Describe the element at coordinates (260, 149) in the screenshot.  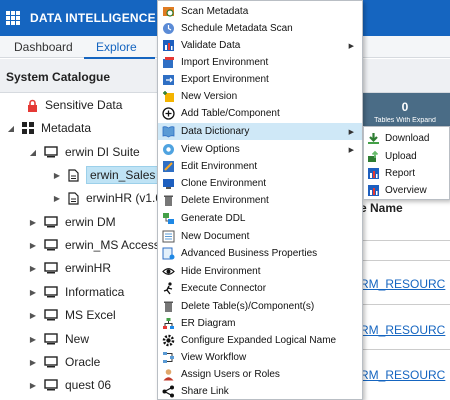
I see `menu-item-view-options: View Options ▶` at that location.